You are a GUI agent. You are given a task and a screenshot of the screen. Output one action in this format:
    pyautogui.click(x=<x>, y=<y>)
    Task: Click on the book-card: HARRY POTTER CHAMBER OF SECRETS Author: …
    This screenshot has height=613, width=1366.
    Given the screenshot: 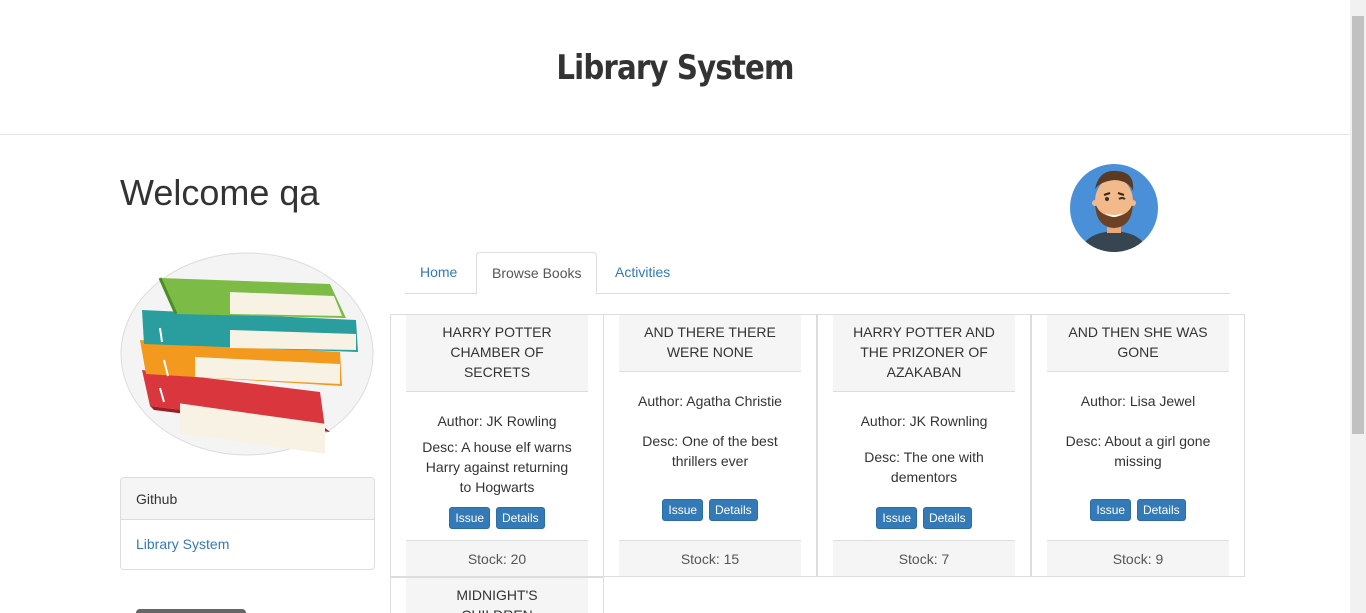 What is the action you would take?
    pyautogui.click(x=497, y=445)
    